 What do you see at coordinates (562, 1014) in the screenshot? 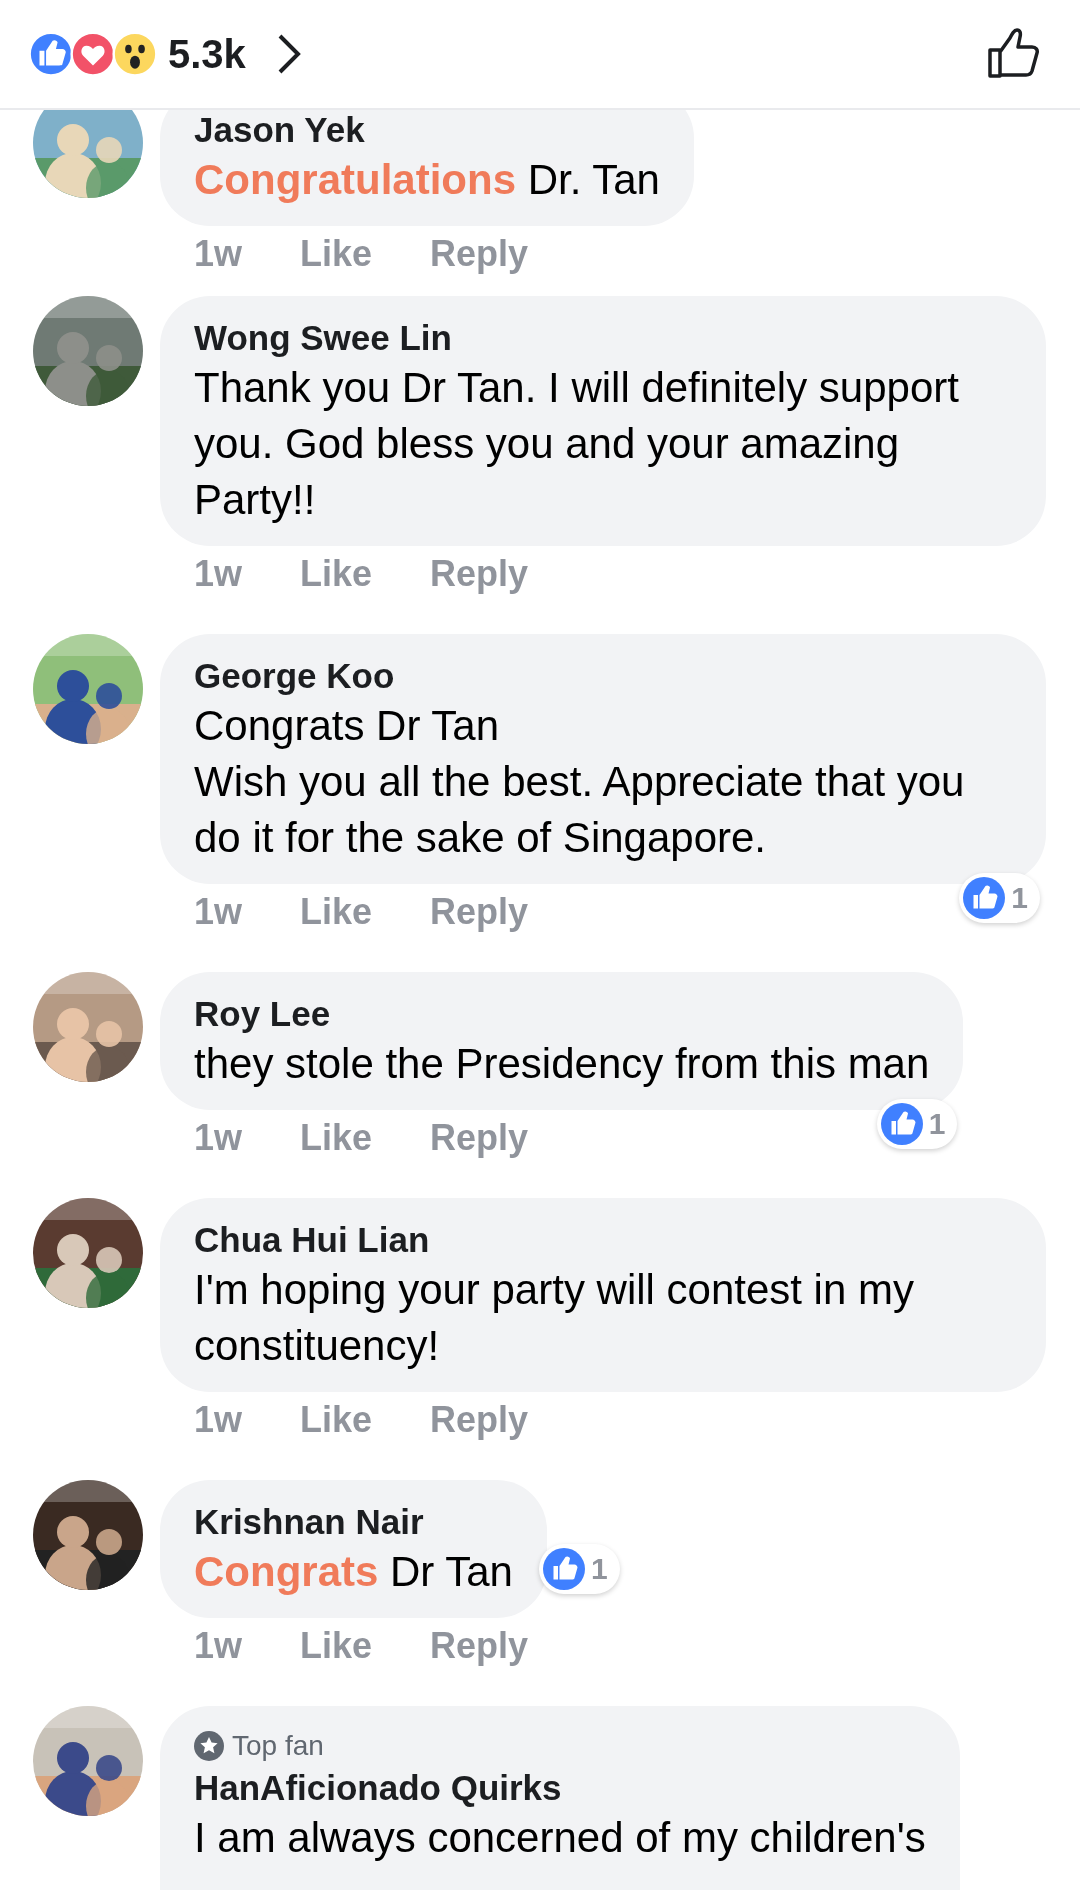
I see `commenter-name: Roy Lee` at bounding box center [562, 1014].